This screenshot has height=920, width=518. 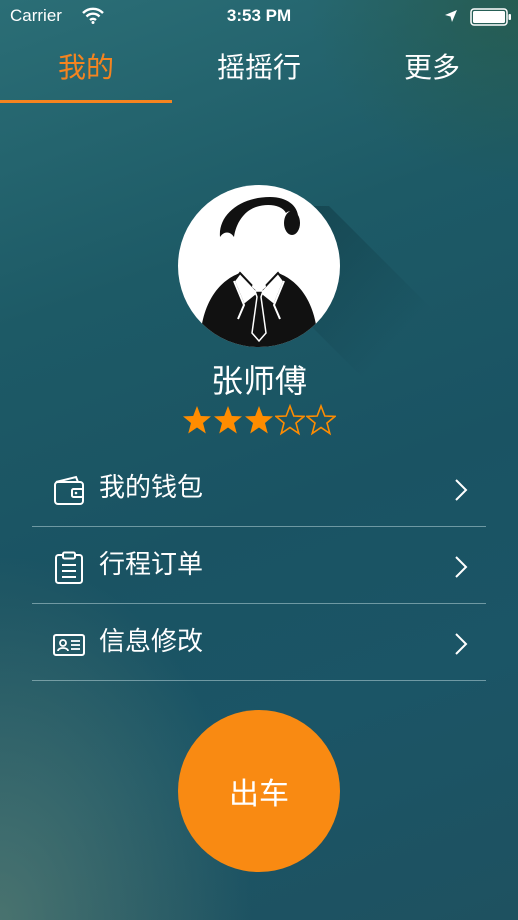 What do you see at coordinates (151, 565) in the screenshot?
I see `menu-label-trip-orders: 行程订单` at bounding box center [151, 565].